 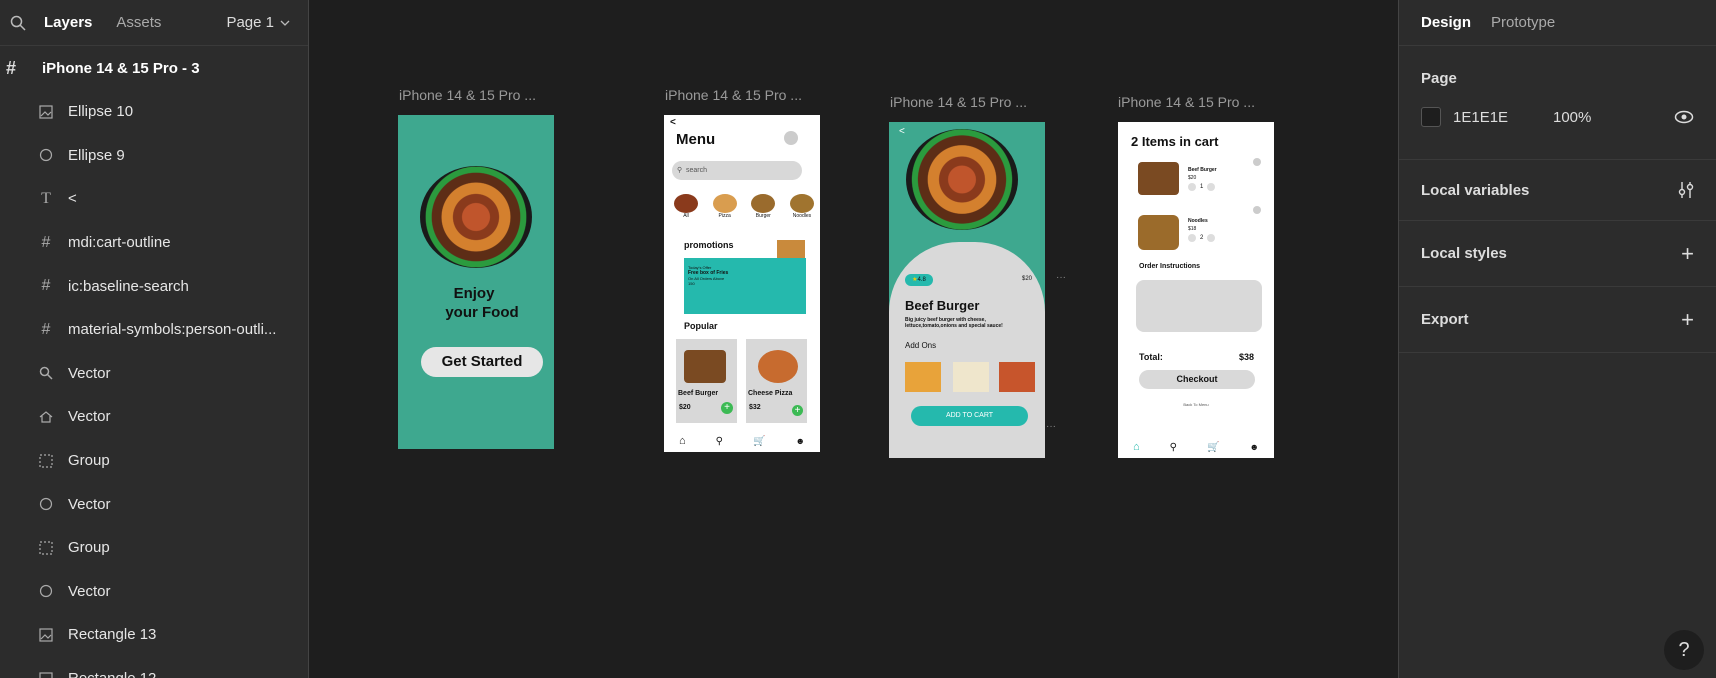 I want to click on category-pizza: Pizza, so click(x=724, y=206).